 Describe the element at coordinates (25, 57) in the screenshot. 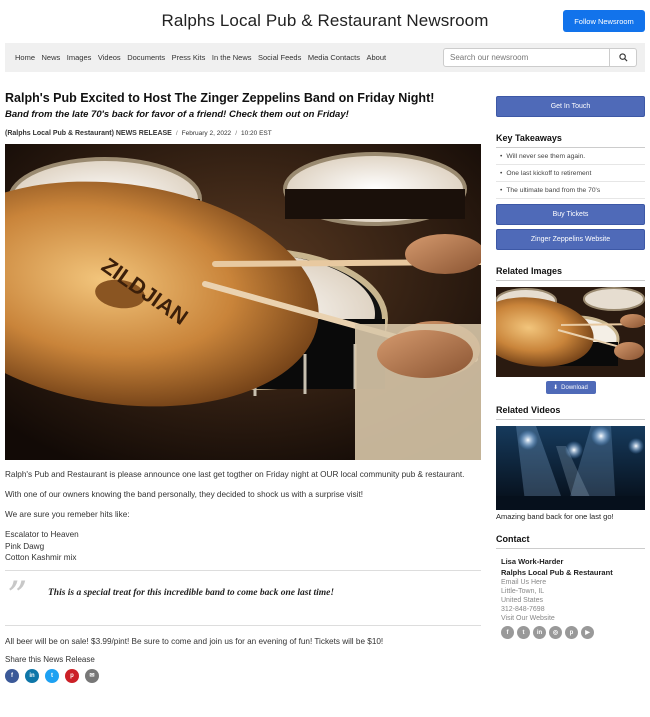

I see `nav-item-home: Home` at that location.